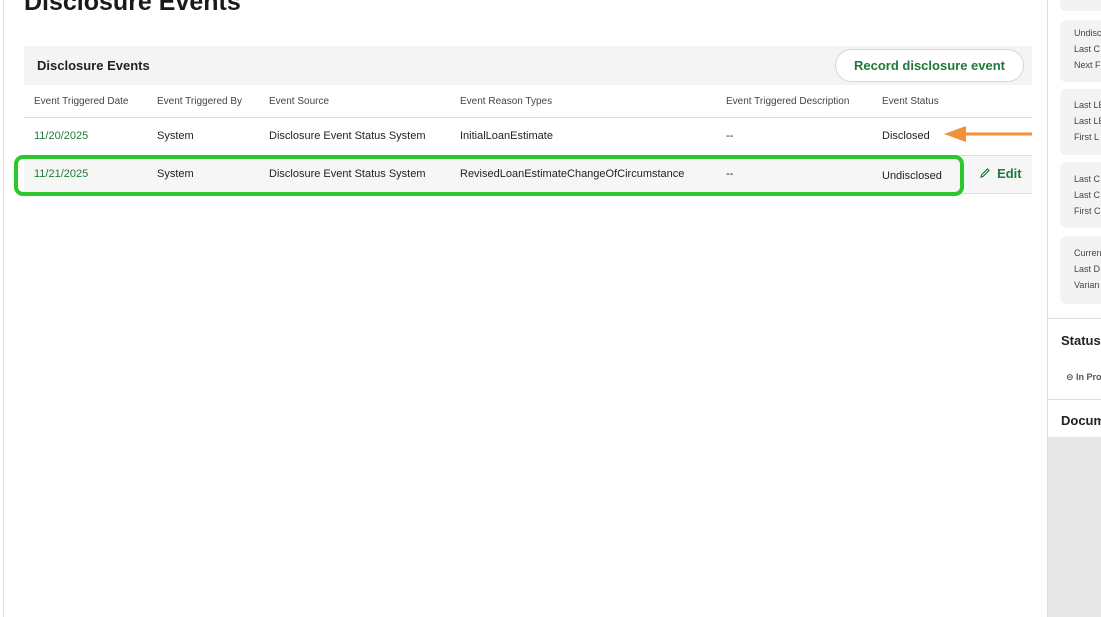  Describe the element at coordinates (1074, 358) in the screenshot. I see `status-section-title: Status` at that location.